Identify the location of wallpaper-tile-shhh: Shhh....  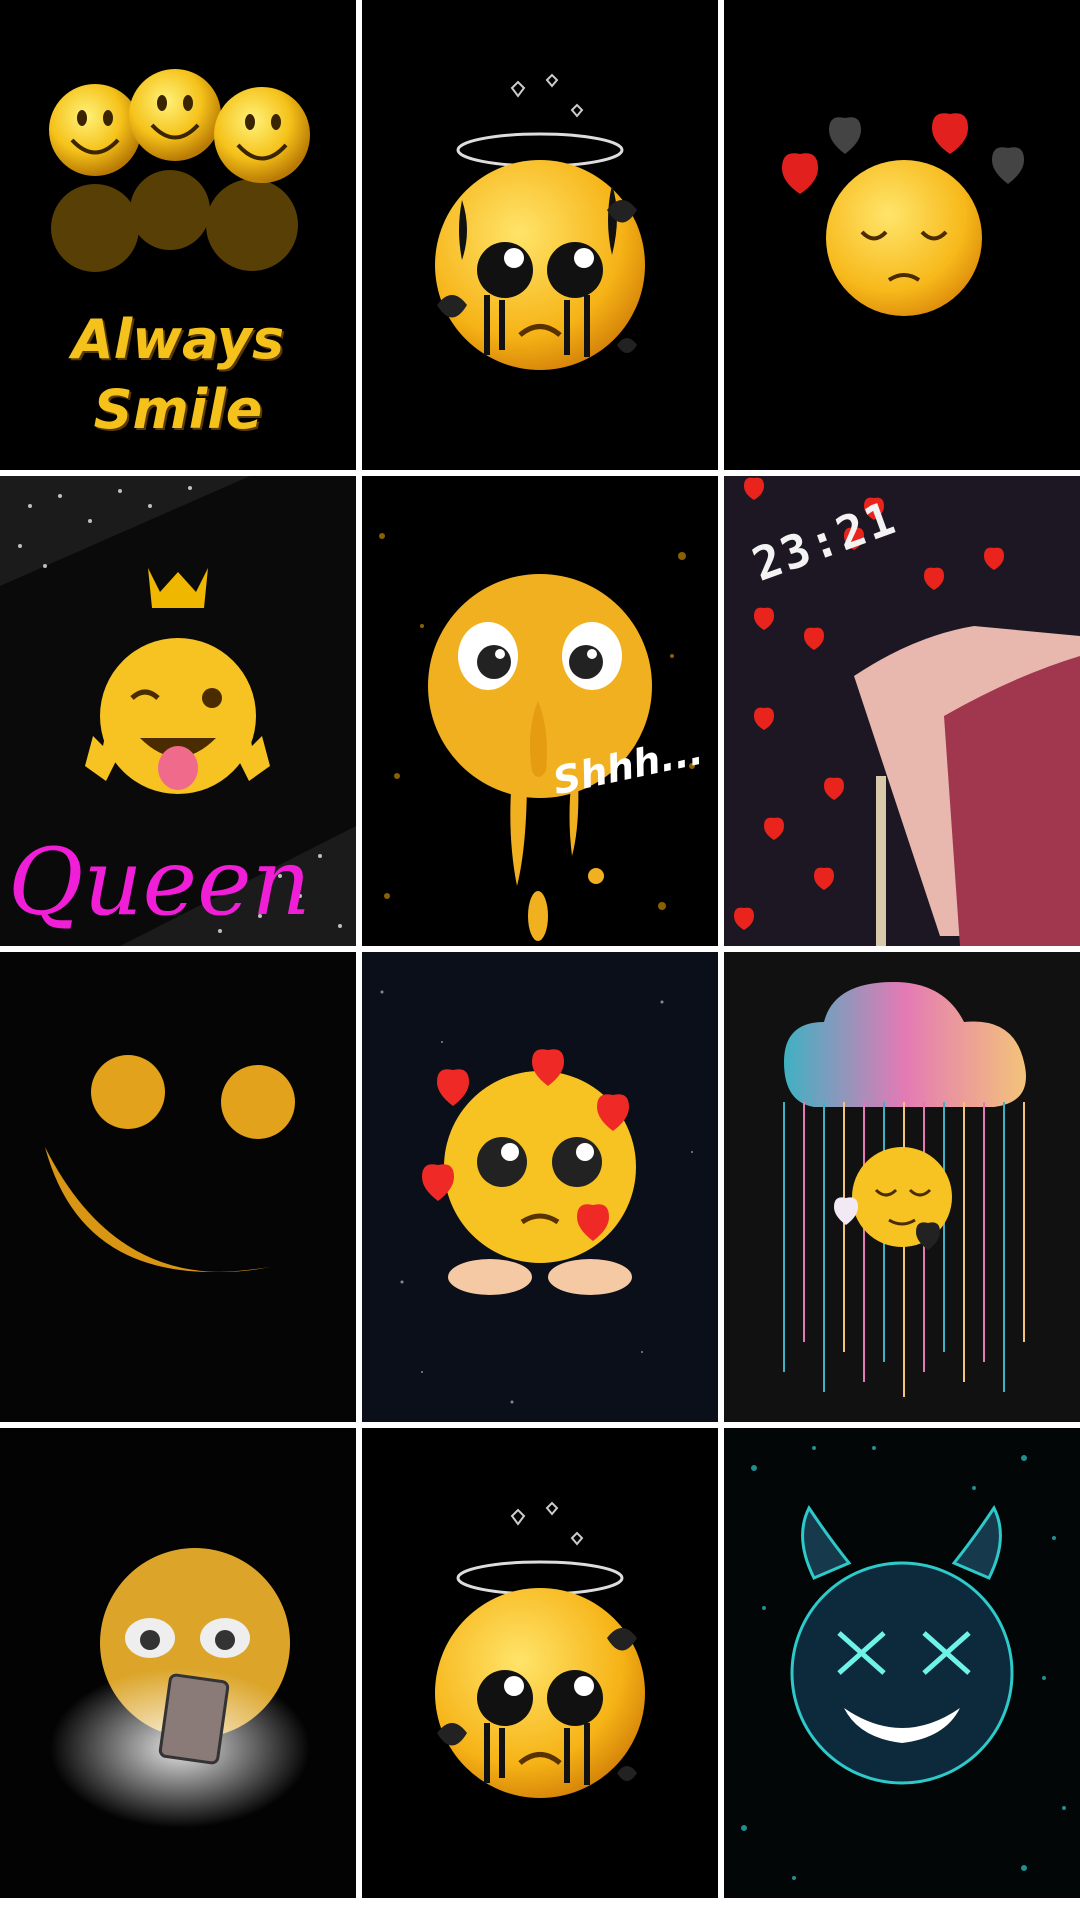
(540, 711).